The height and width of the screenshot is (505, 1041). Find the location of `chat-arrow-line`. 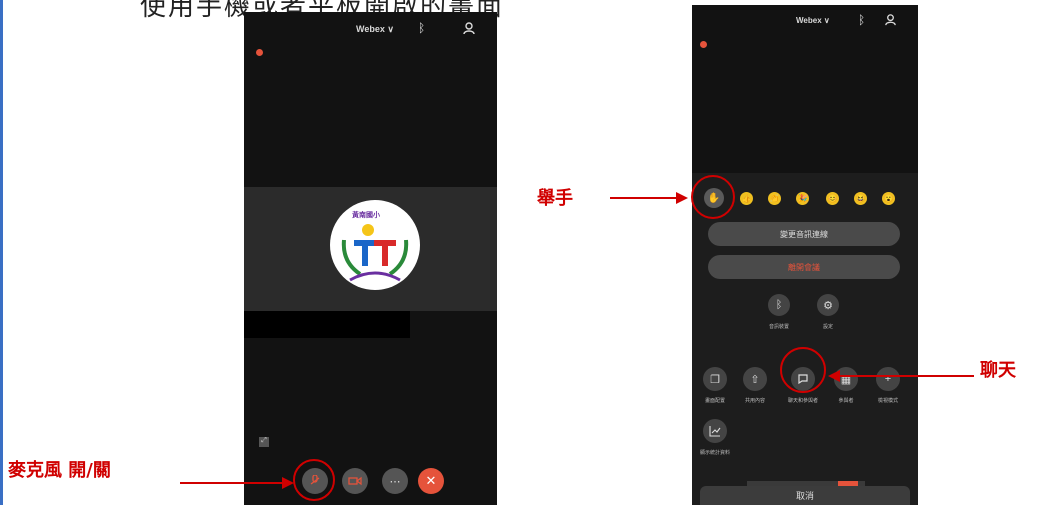

chat-arrow-line is located at coordinates (906, 376).